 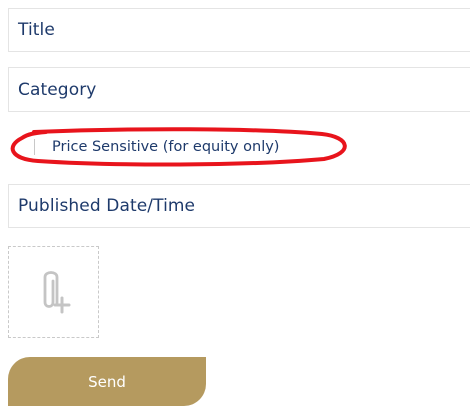 What do you see at coordinates (107, 381) in the screenshot?
I see `send-button: Send` at bounding box center [107, 381].